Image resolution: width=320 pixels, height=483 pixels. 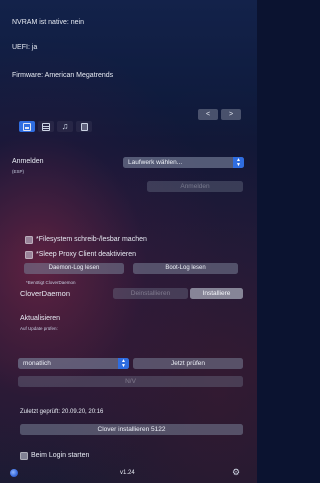 What do you see at coordinates (18, 171) in the screenshot?
I see `mount-sublabel: (ESP)` at bounding box center [18, 171].